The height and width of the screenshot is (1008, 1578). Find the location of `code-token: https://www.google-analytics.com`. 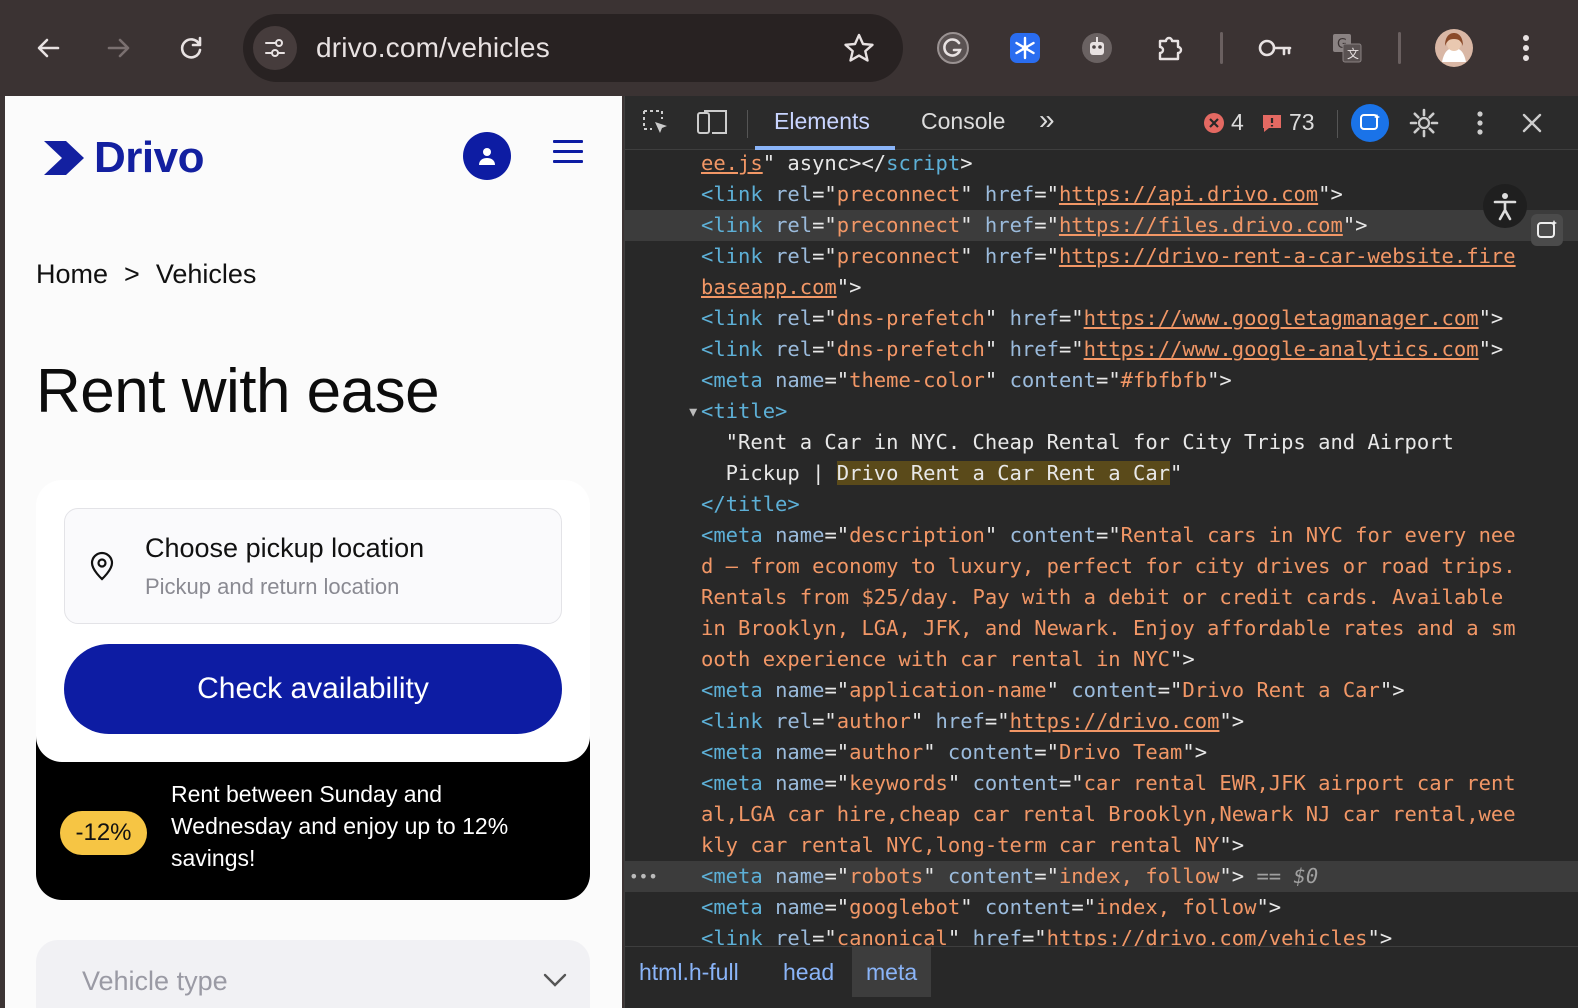

code-token: https://www.google-analytics.com is located at coordinates (1281, 349).